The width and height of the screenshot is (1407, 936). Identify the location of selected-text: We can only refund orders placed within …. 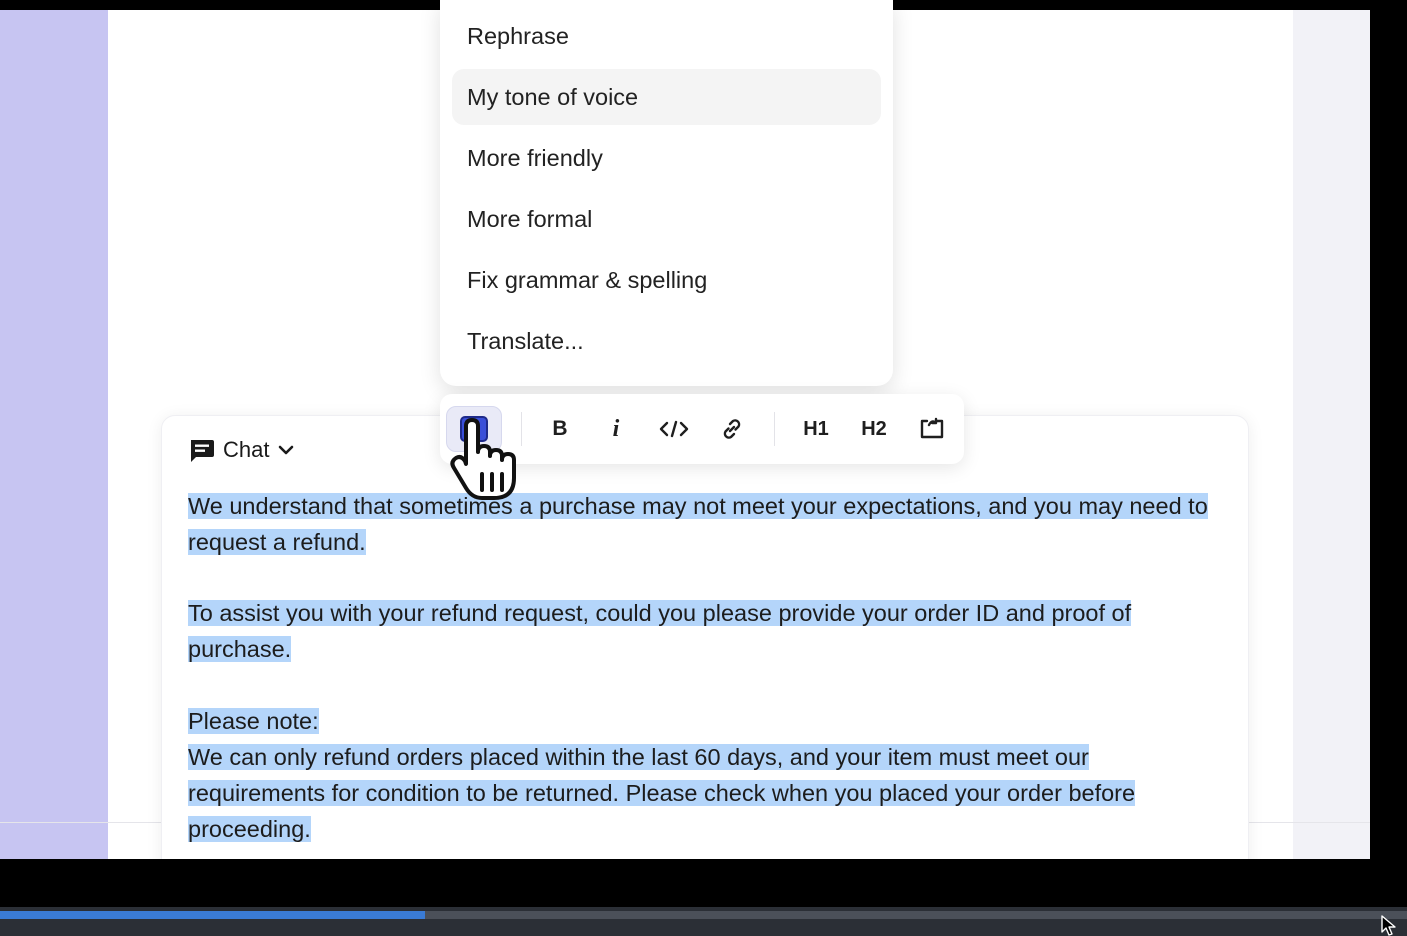
(662, 793).